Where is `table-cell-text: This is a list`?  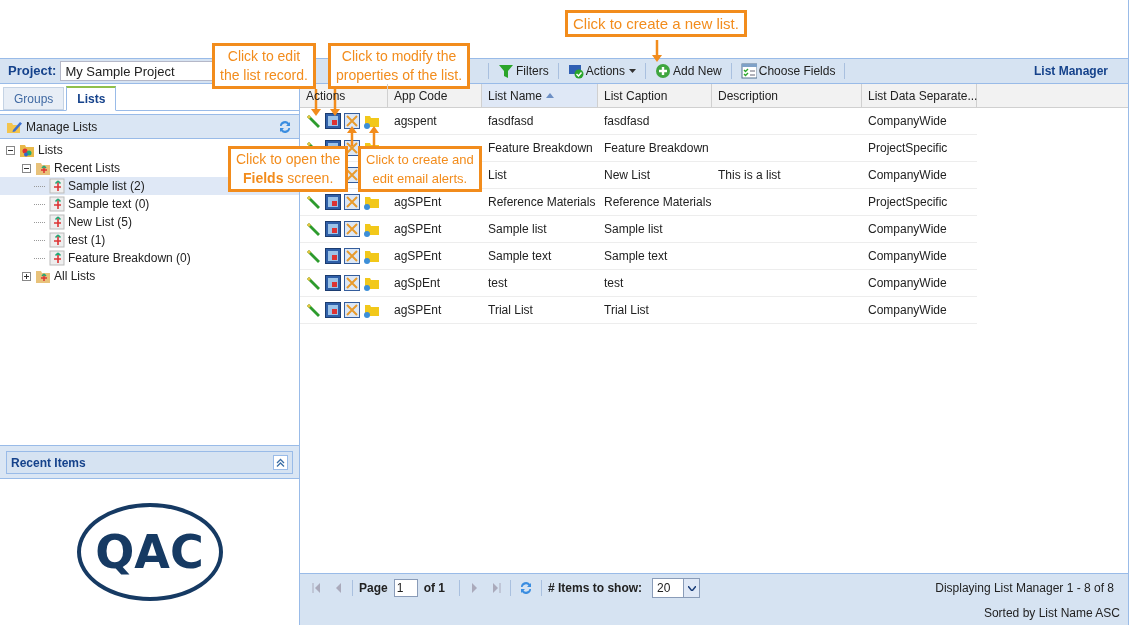
table-cell-text: This is a list is located at coordinates (749, 175).